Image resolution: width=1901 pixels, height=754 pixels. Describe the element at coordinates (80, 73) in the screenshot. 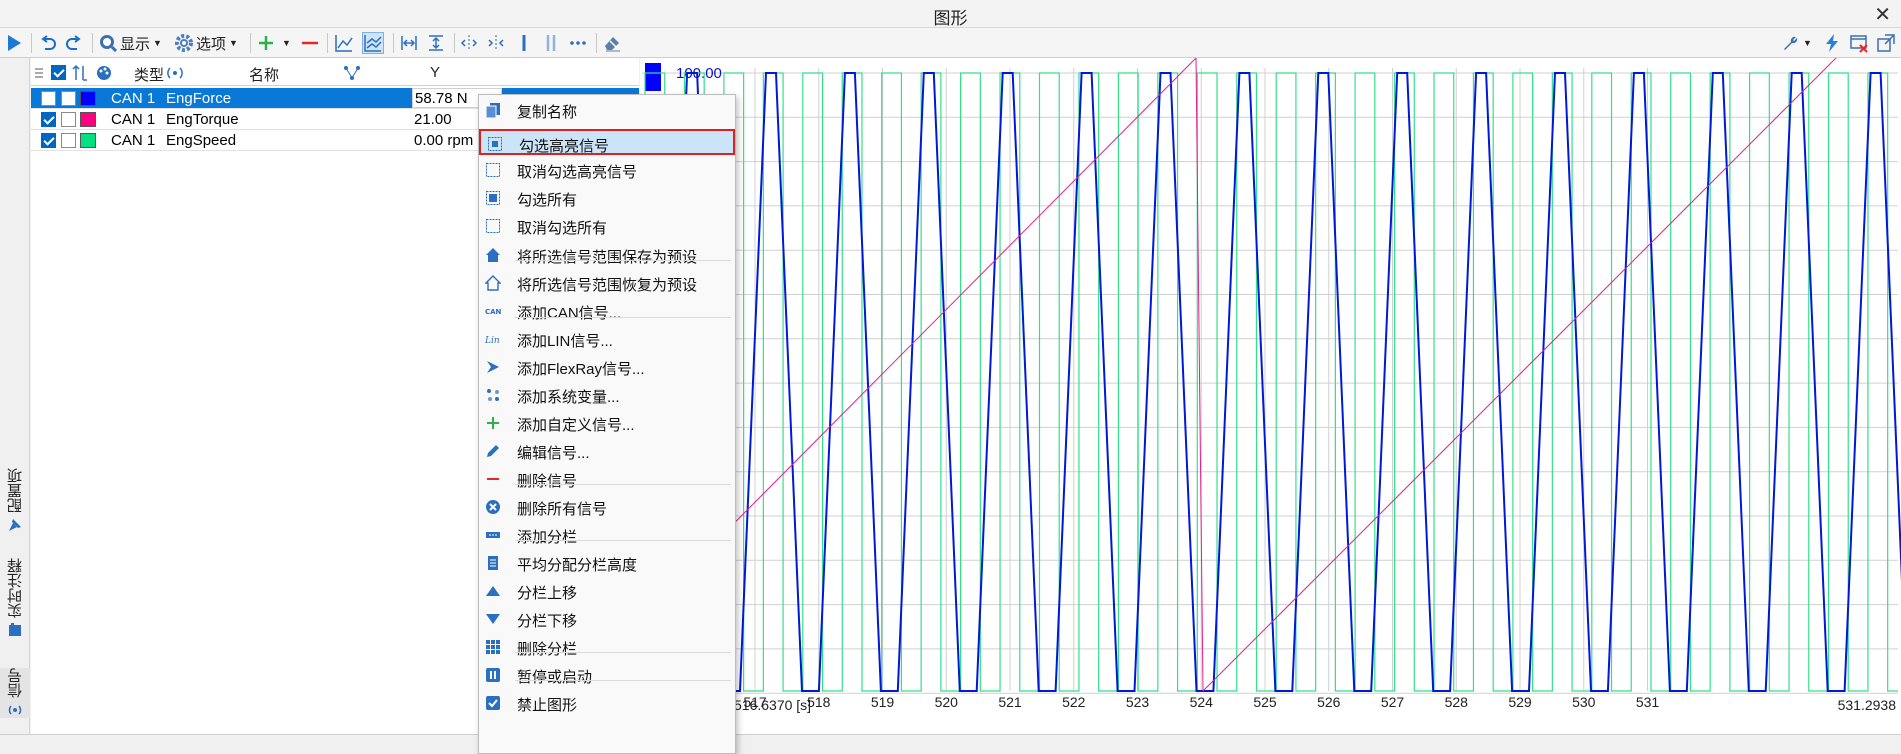

I see `sort-icon` at that location.